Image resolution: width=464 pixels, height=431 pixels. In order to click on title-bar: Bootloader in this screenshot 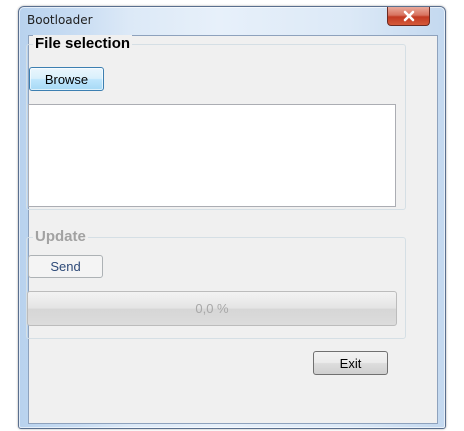, I will do `click(232, 21)`.